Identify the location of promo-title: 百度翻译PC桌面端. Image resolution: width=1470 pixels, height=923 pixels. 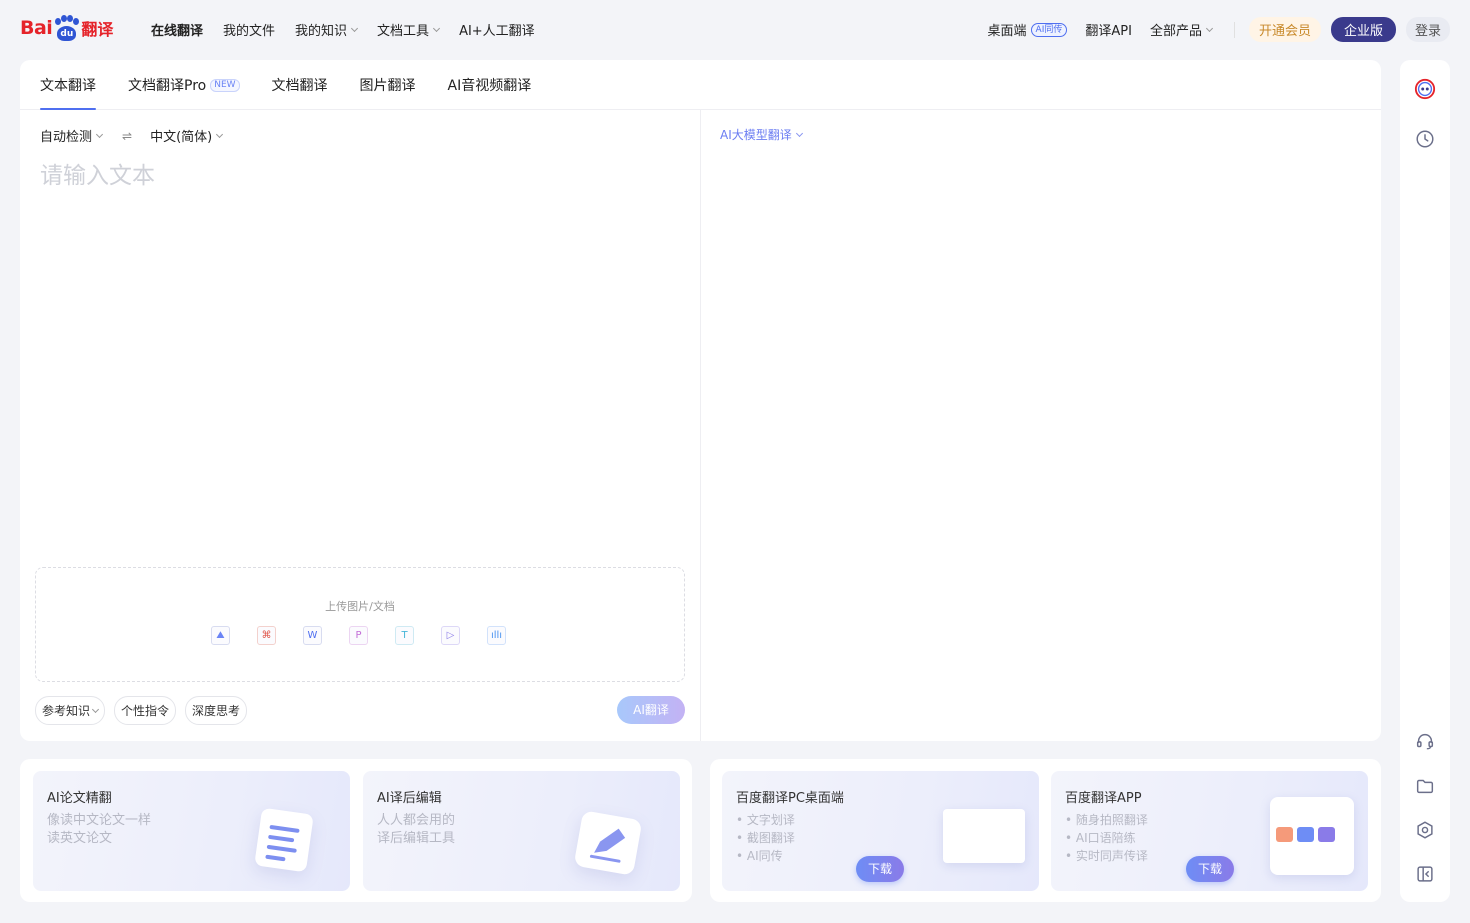
(790, 798).